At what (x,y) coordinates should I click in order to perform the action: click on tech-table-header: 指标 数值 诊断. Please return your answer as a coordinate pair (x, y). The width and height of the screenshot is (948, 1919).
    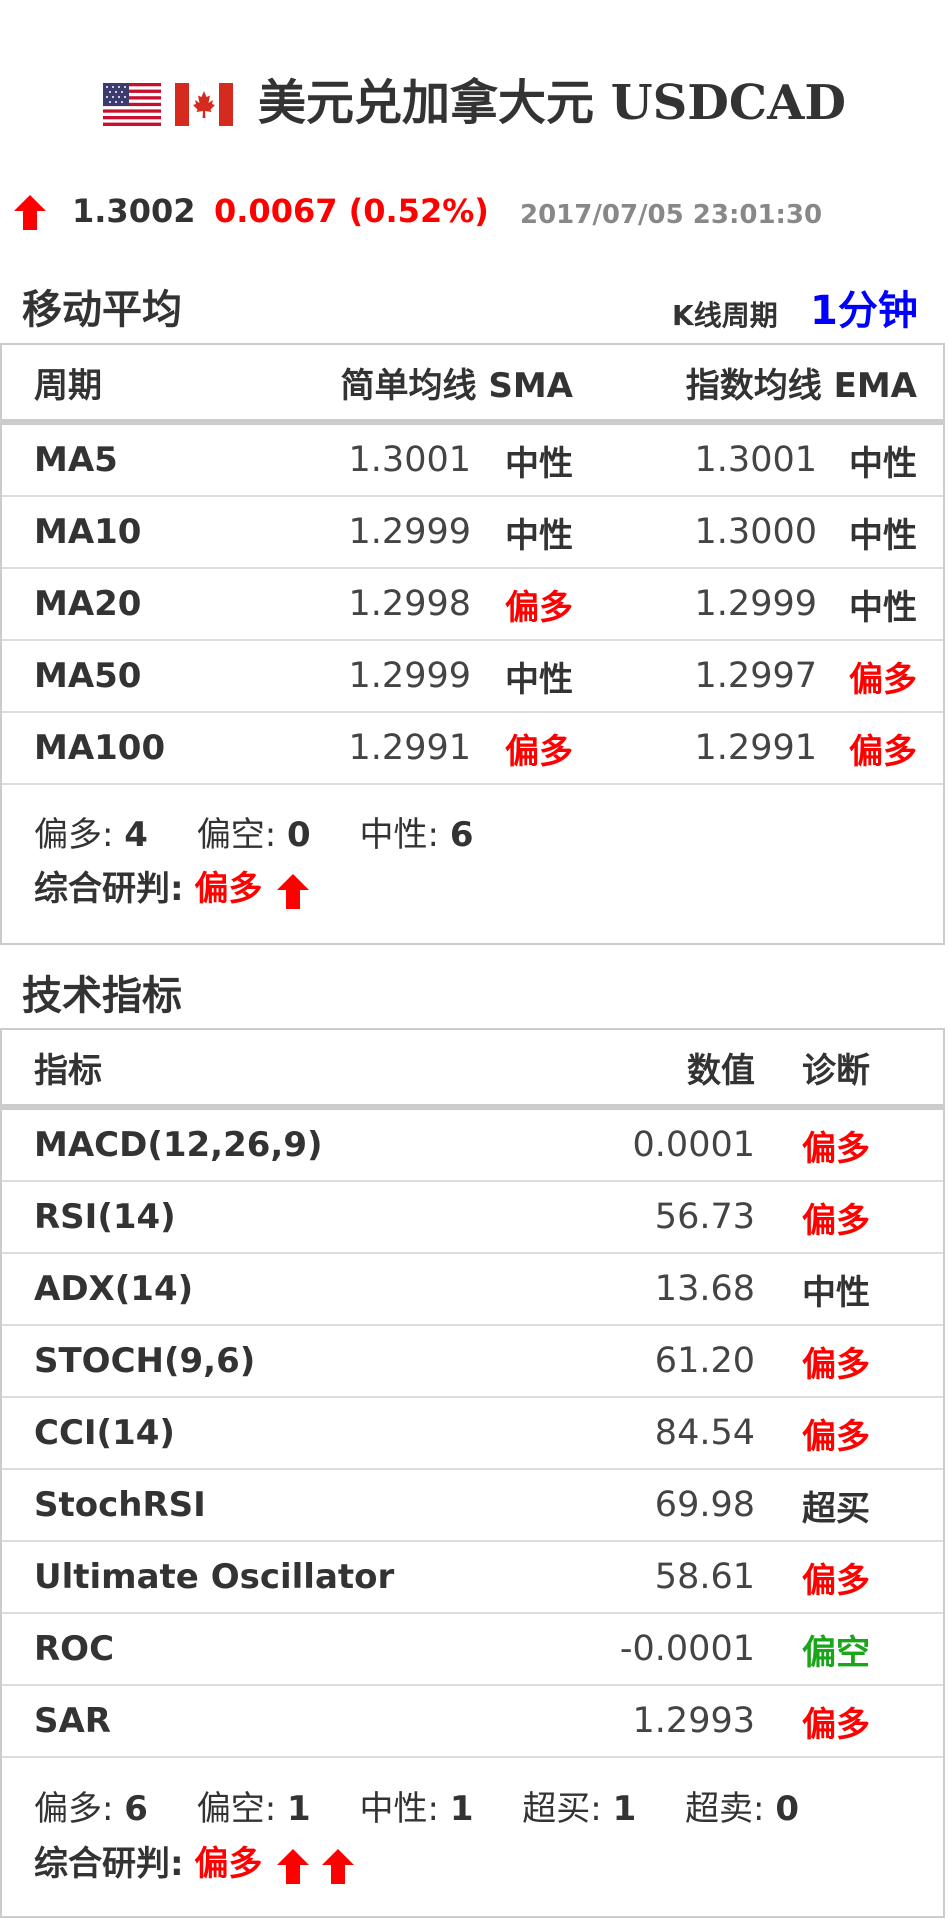
    Looking at the image, I should click on (472, 1070).